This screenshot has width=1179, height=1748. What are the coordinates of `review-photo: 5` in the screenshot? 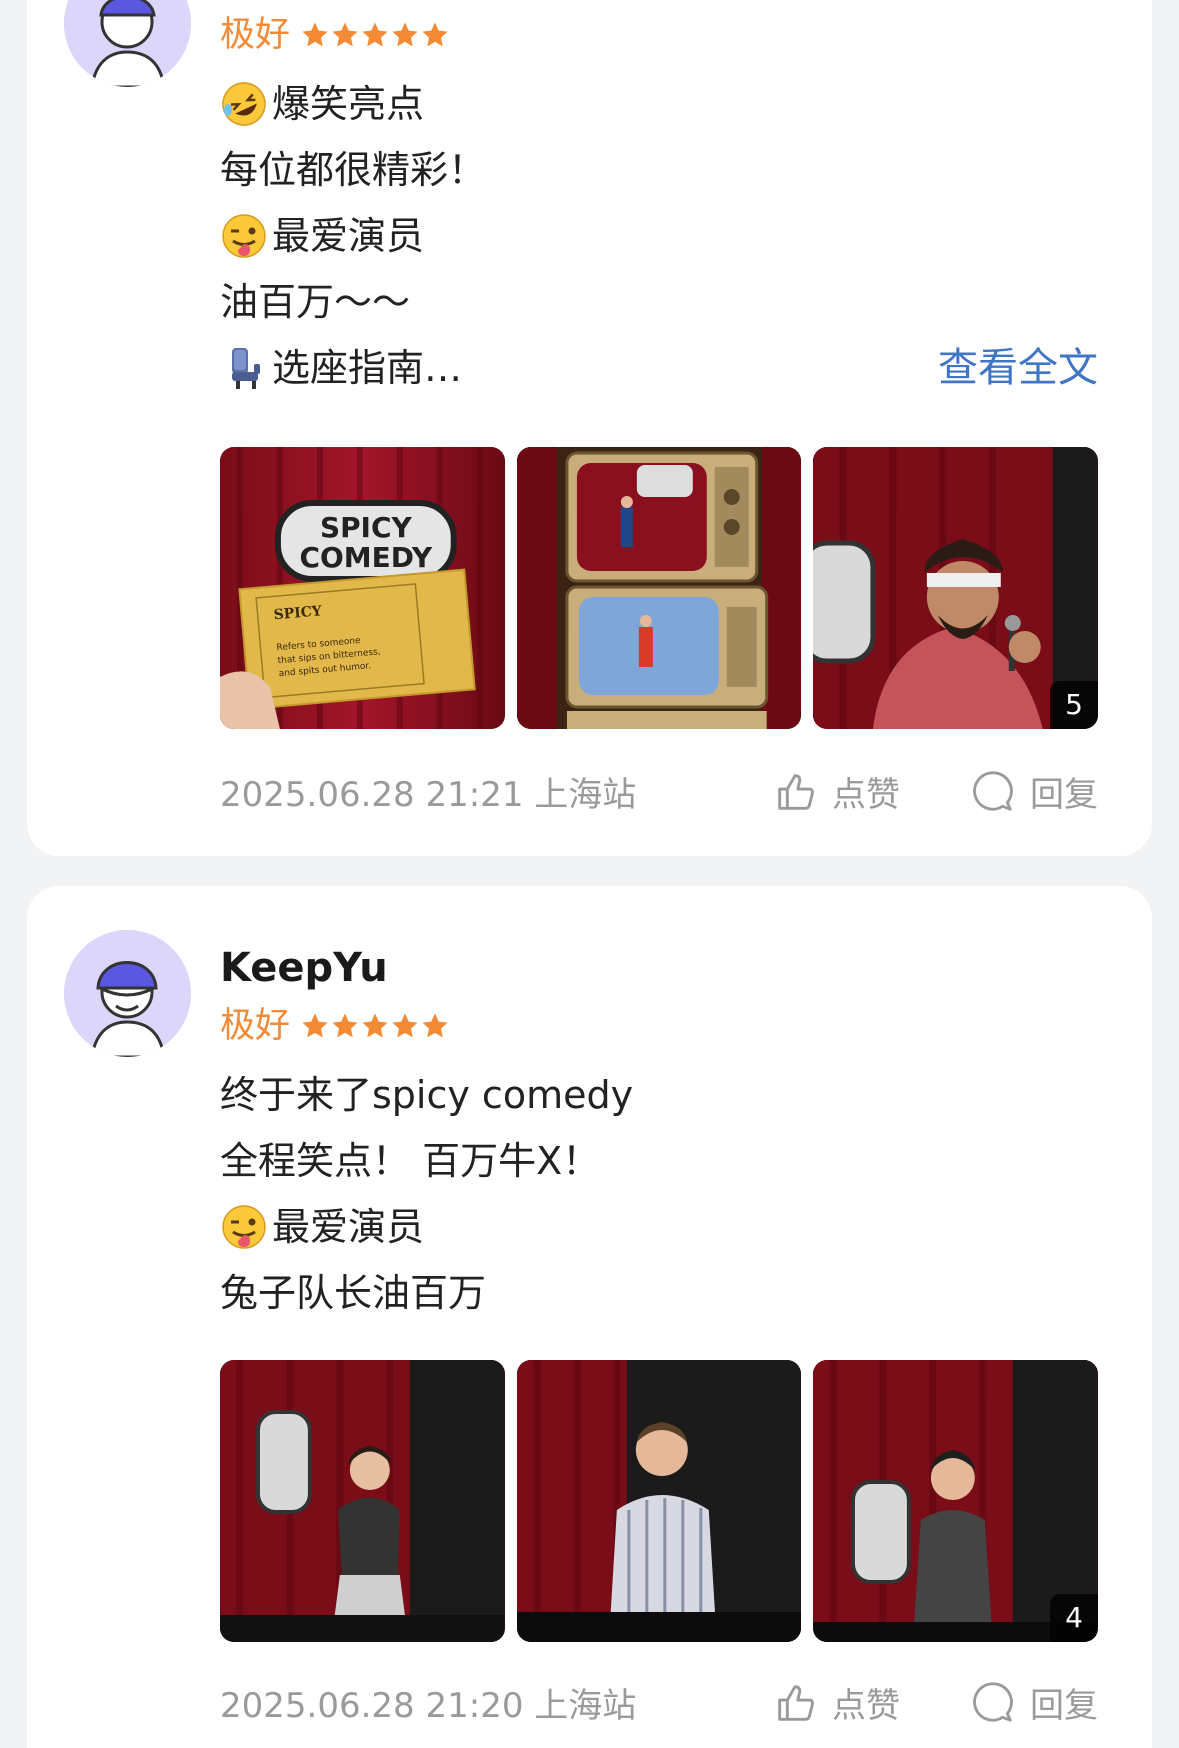 It's located at (956, 588).